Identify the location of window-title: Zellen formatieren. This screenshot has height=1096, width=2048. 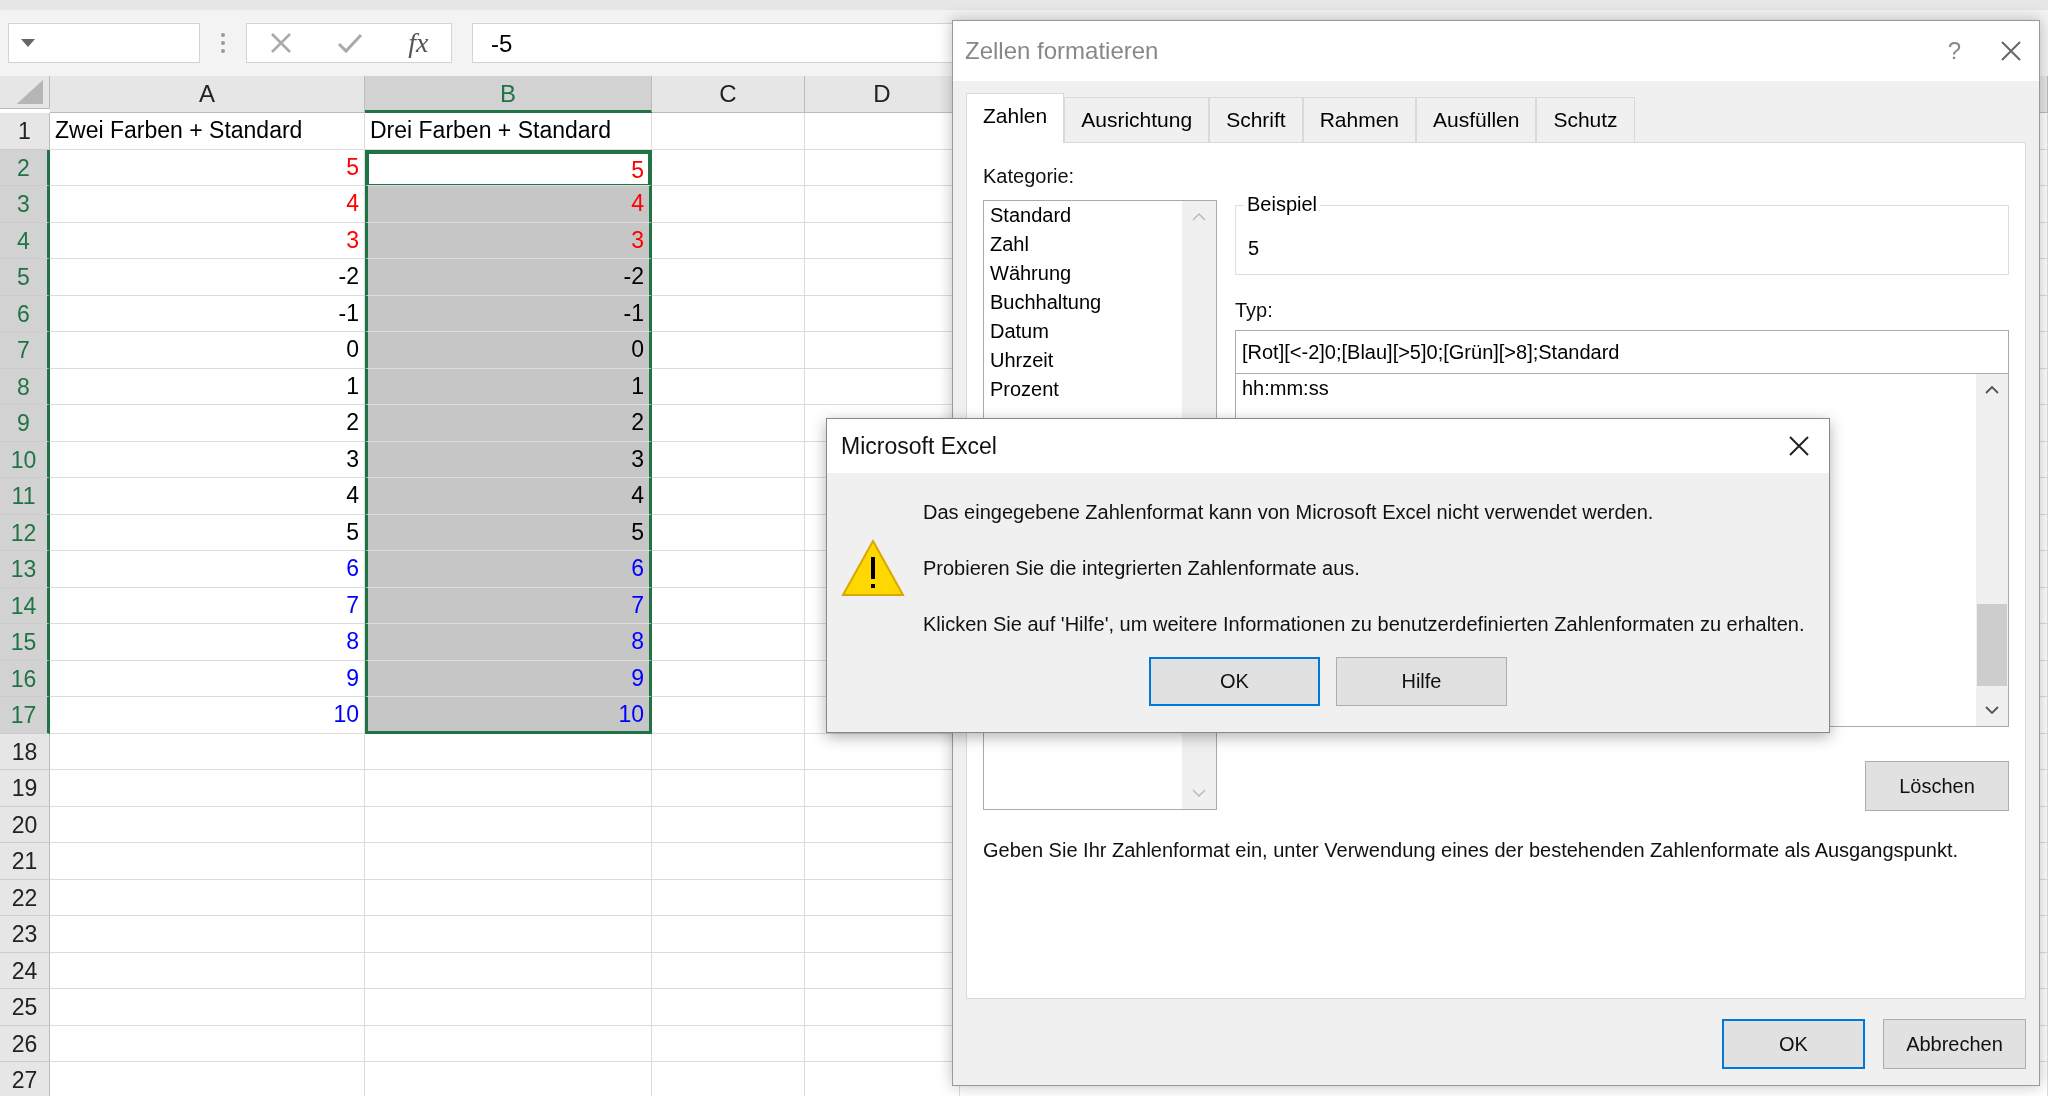
(1062, 51).